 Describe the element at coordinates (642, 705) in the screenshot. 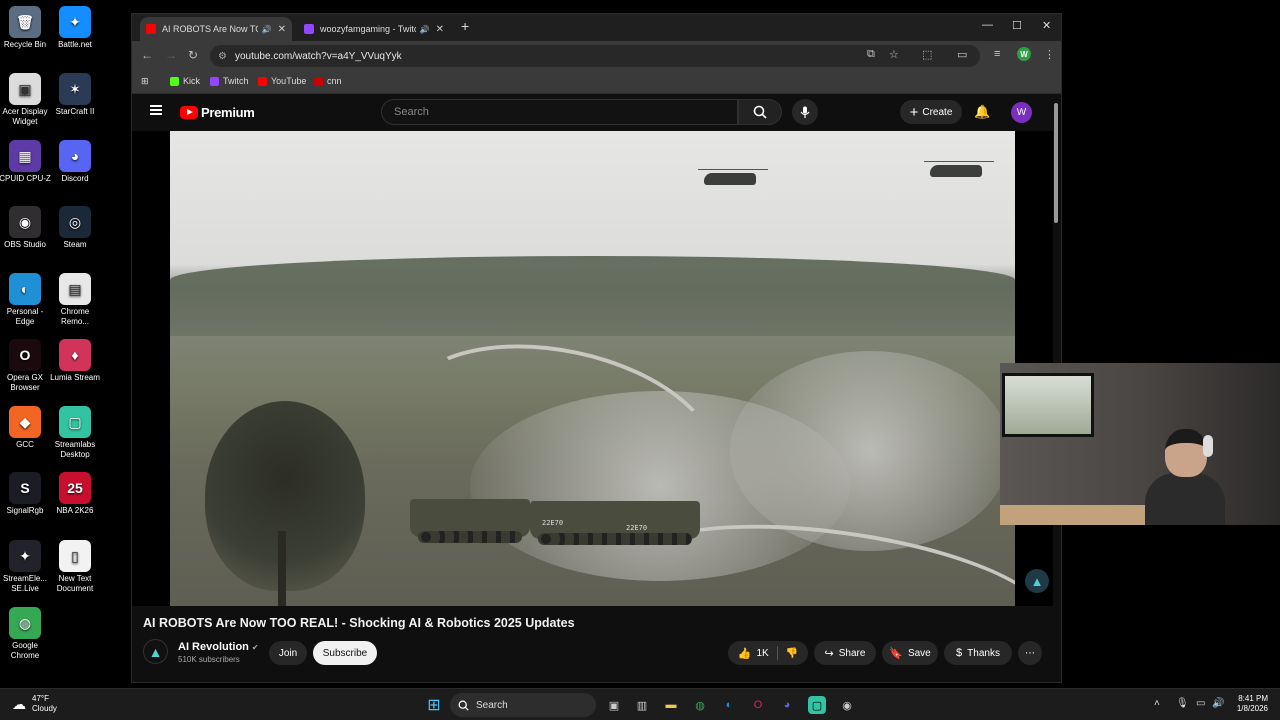

I see `widgets-icon: ▥` at that location.